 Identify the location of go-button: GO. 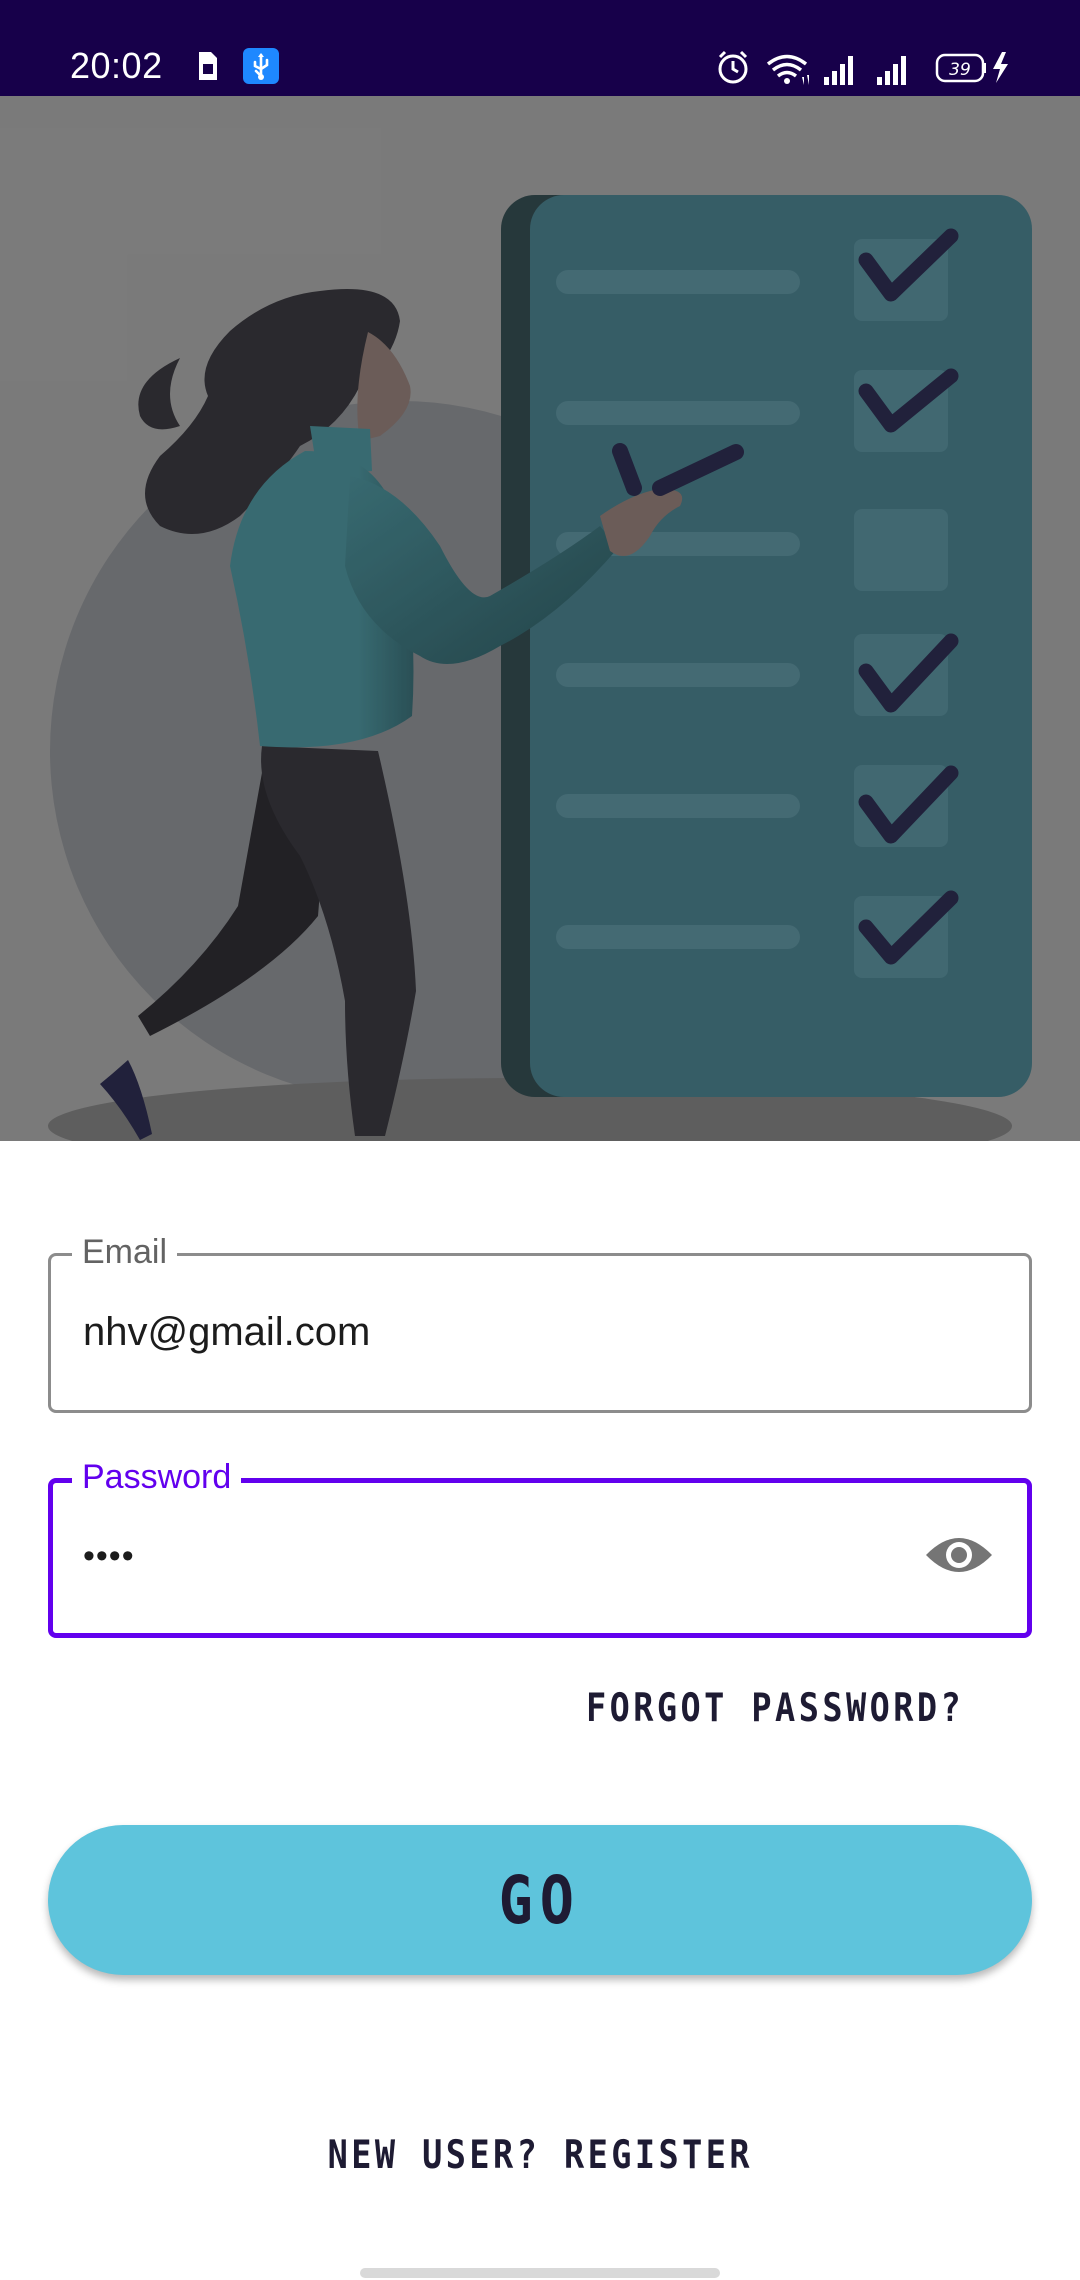
(540, 1900).